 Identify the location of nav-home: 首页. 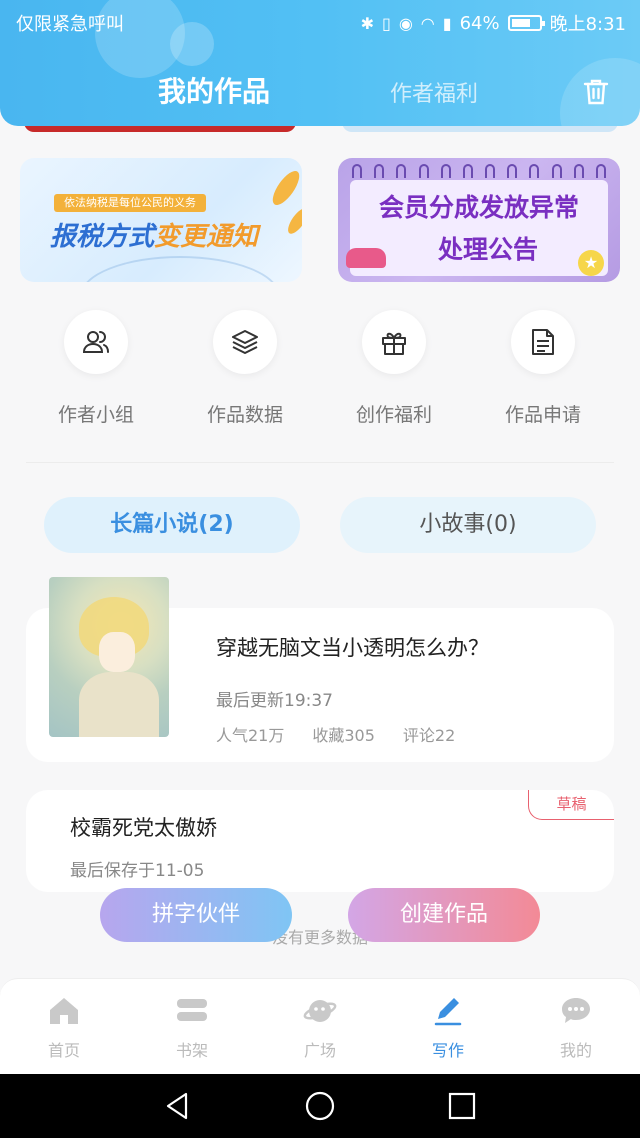
(64, 1027).